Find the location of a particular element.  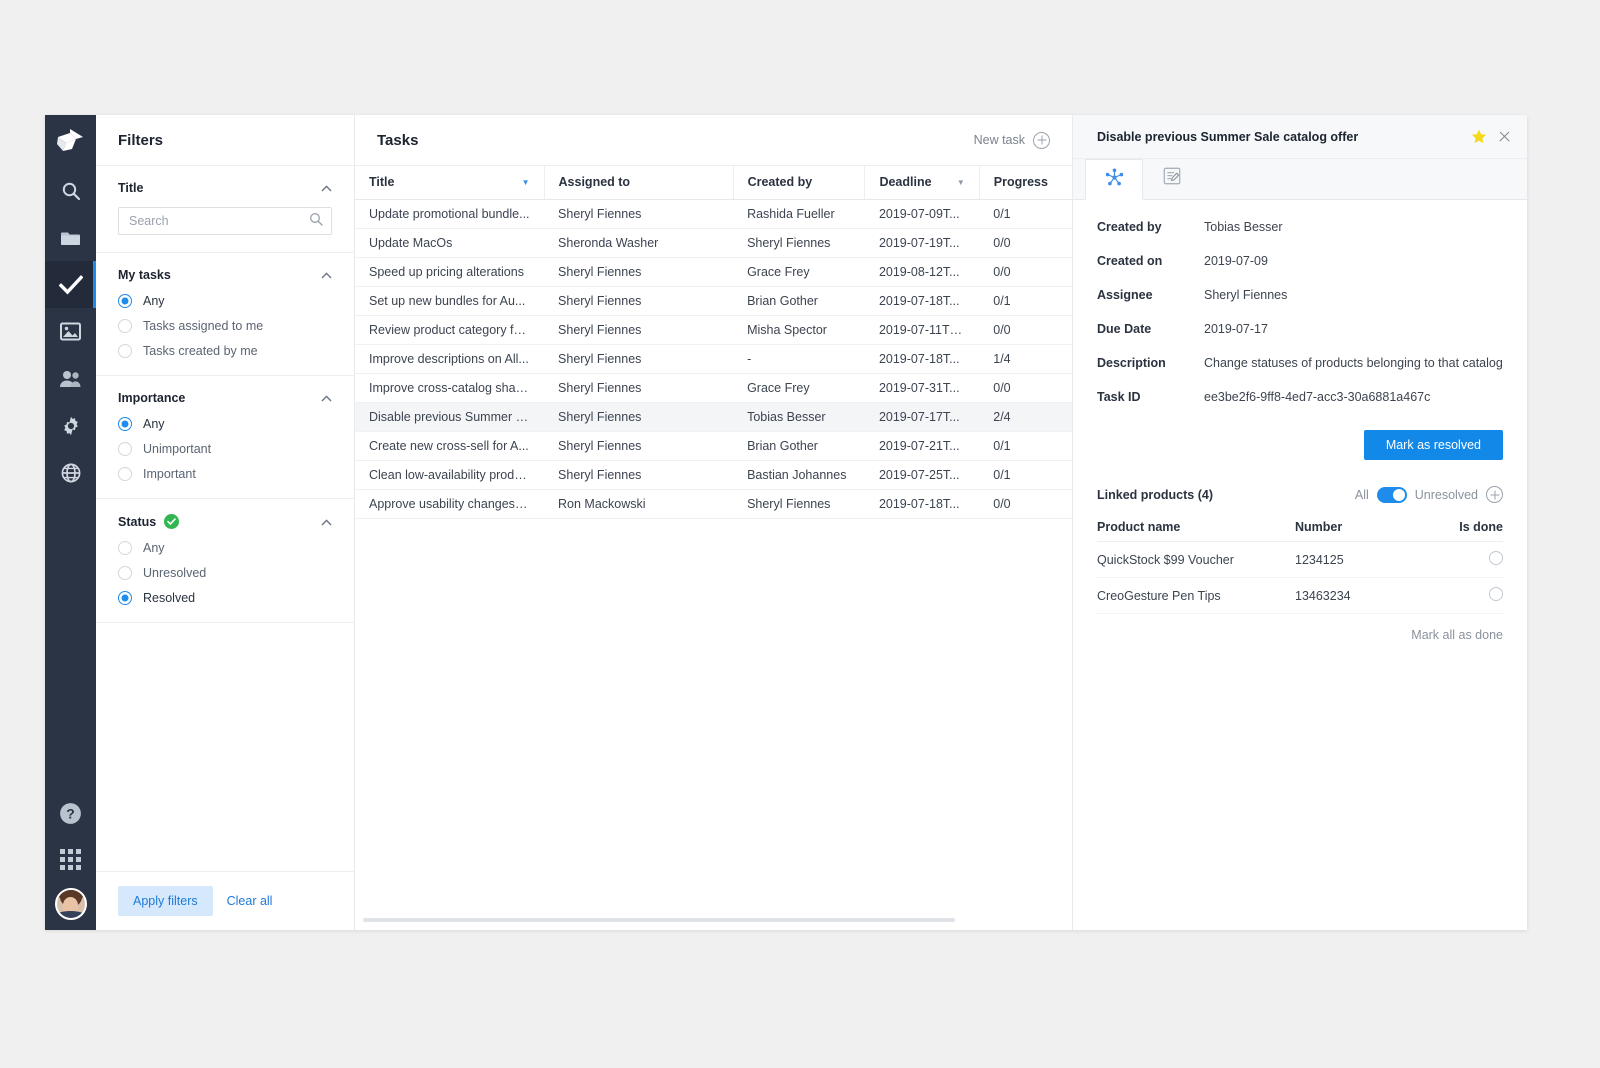

mark-as-resolved-button: Mark as resolved is located at coordinates (1433, 445).